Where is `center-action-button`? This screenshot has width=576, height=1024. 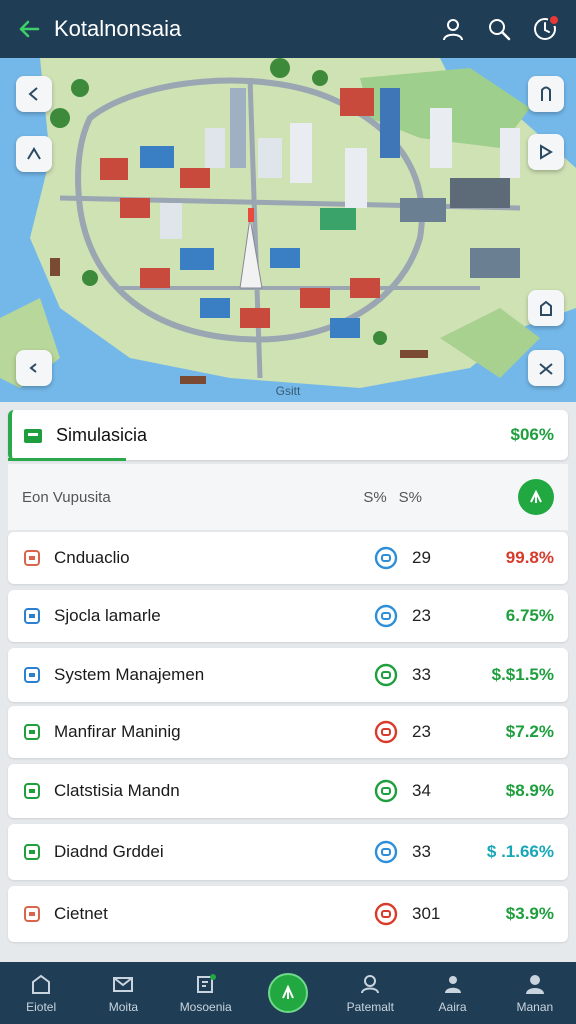
center-action-button is located at coordinates (287, 993).